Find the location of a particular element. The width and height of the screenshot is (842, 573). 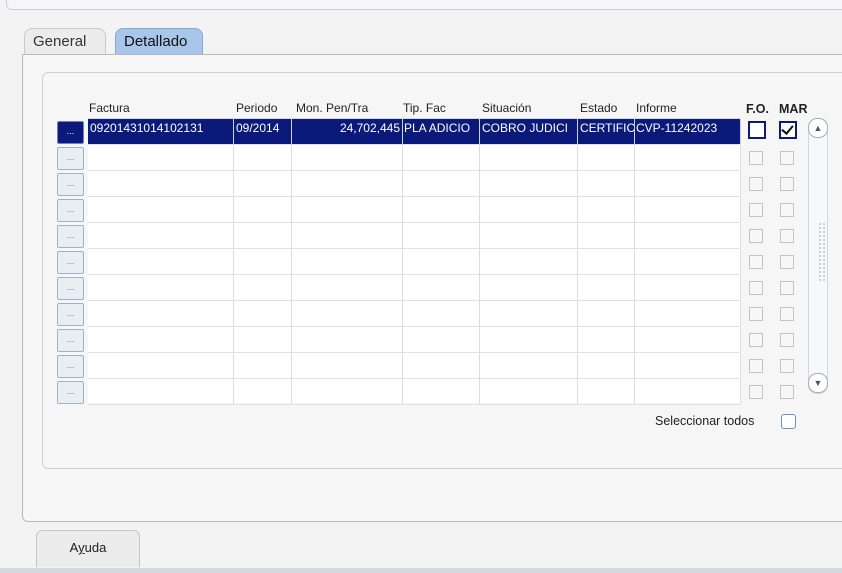

cell-factura: 09201431014102131 is located at coordinates (161, 131).